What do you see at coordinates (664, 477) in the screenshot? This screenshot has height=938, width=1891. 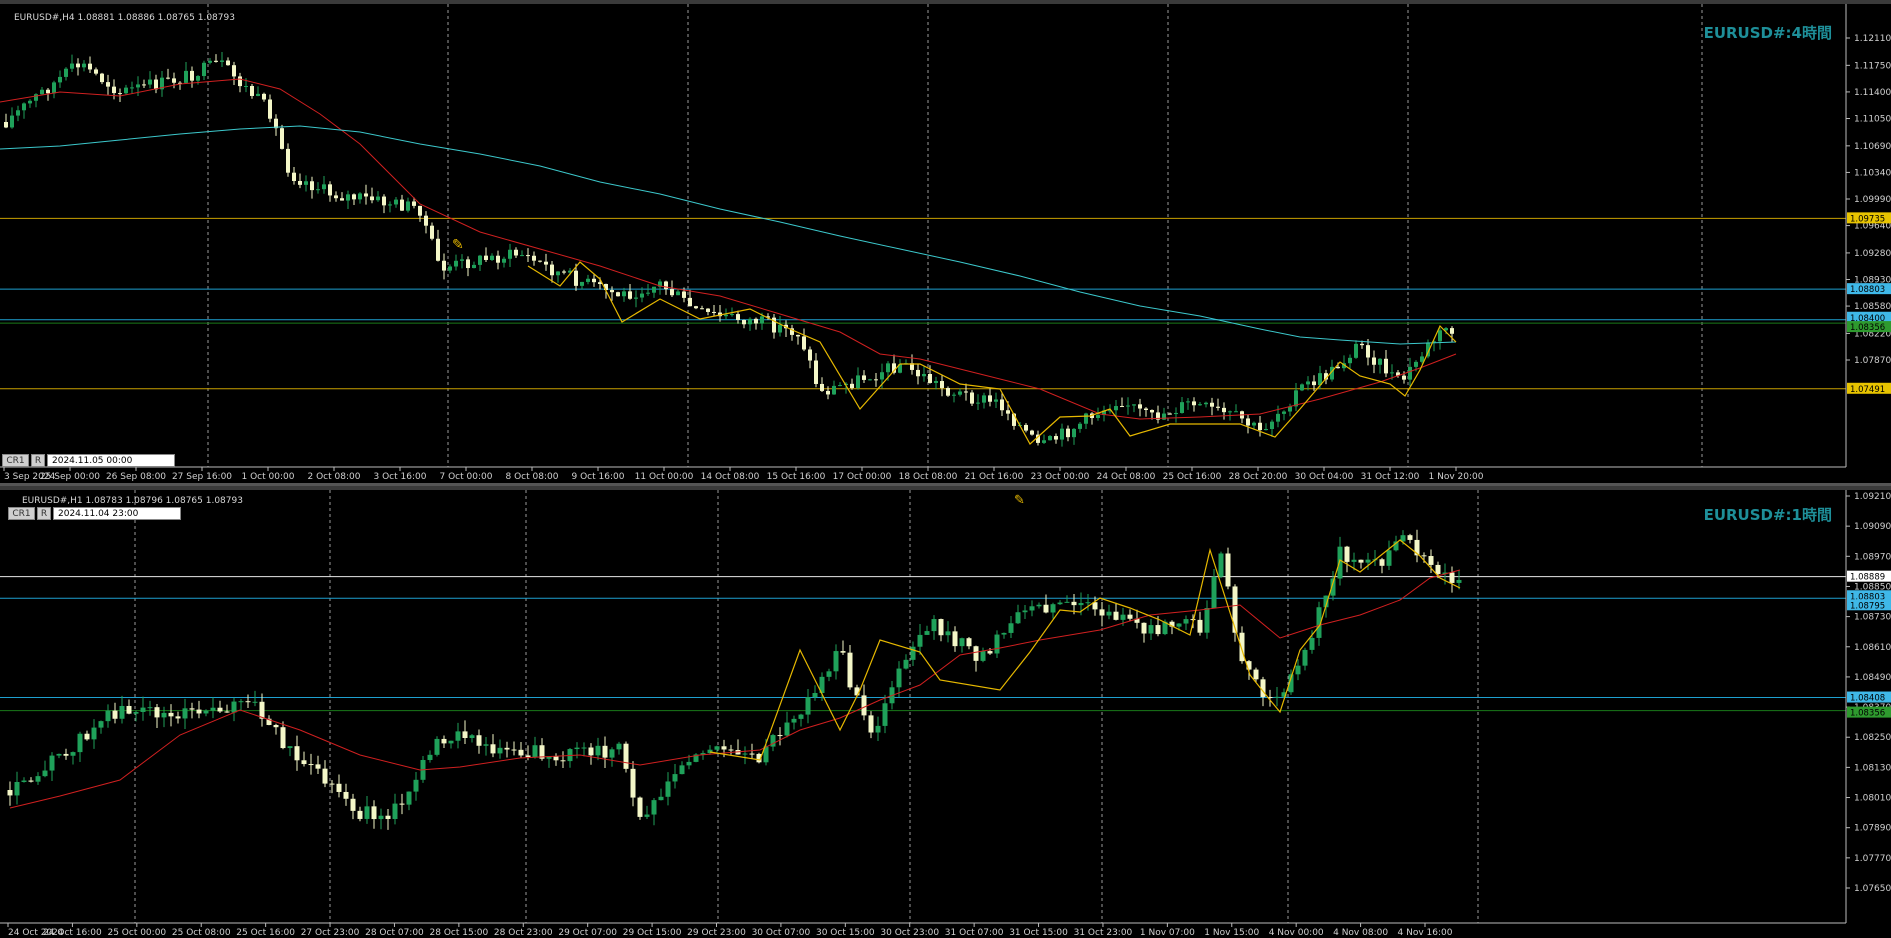 I see `time-tick-label: 11 Oct 00:00` at bounding box center [664, 477].